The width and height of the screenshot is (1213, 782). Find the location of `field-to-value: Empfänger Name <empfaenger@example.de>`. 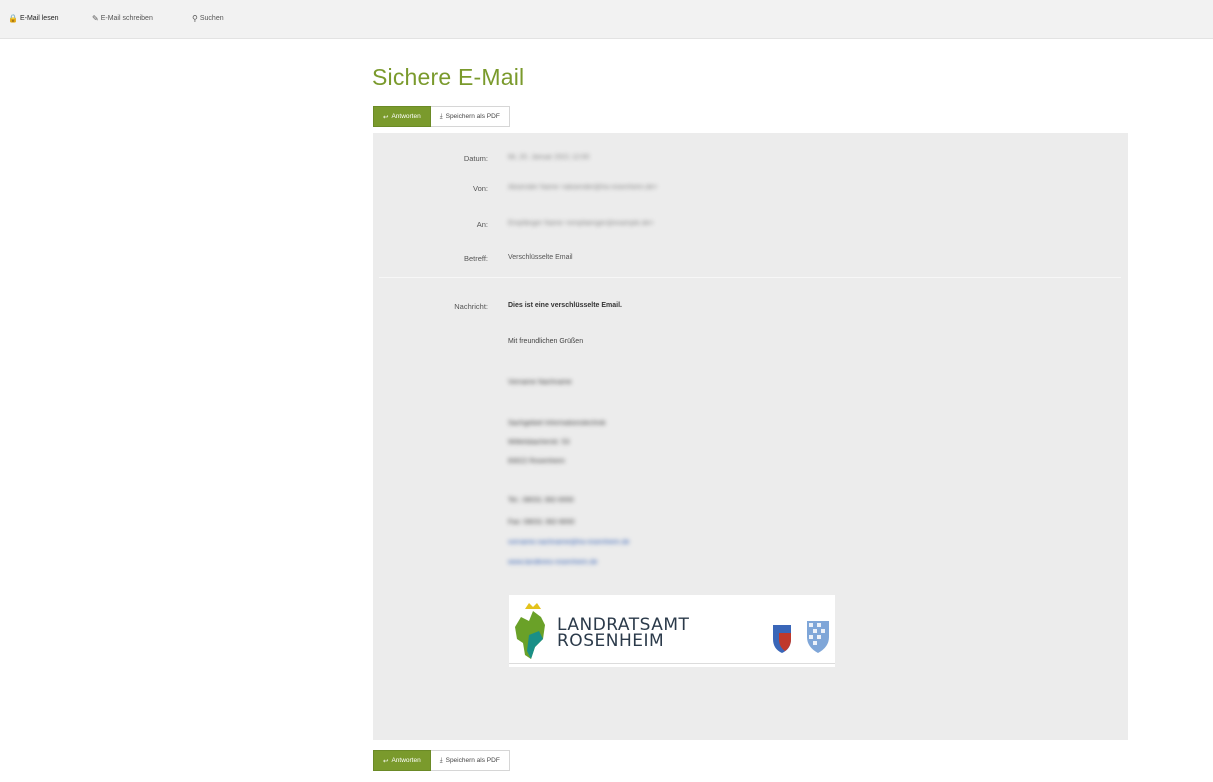

field-to-value: Empfänger Name <empfaenger@example.de> is located at coordinates (581, 223).